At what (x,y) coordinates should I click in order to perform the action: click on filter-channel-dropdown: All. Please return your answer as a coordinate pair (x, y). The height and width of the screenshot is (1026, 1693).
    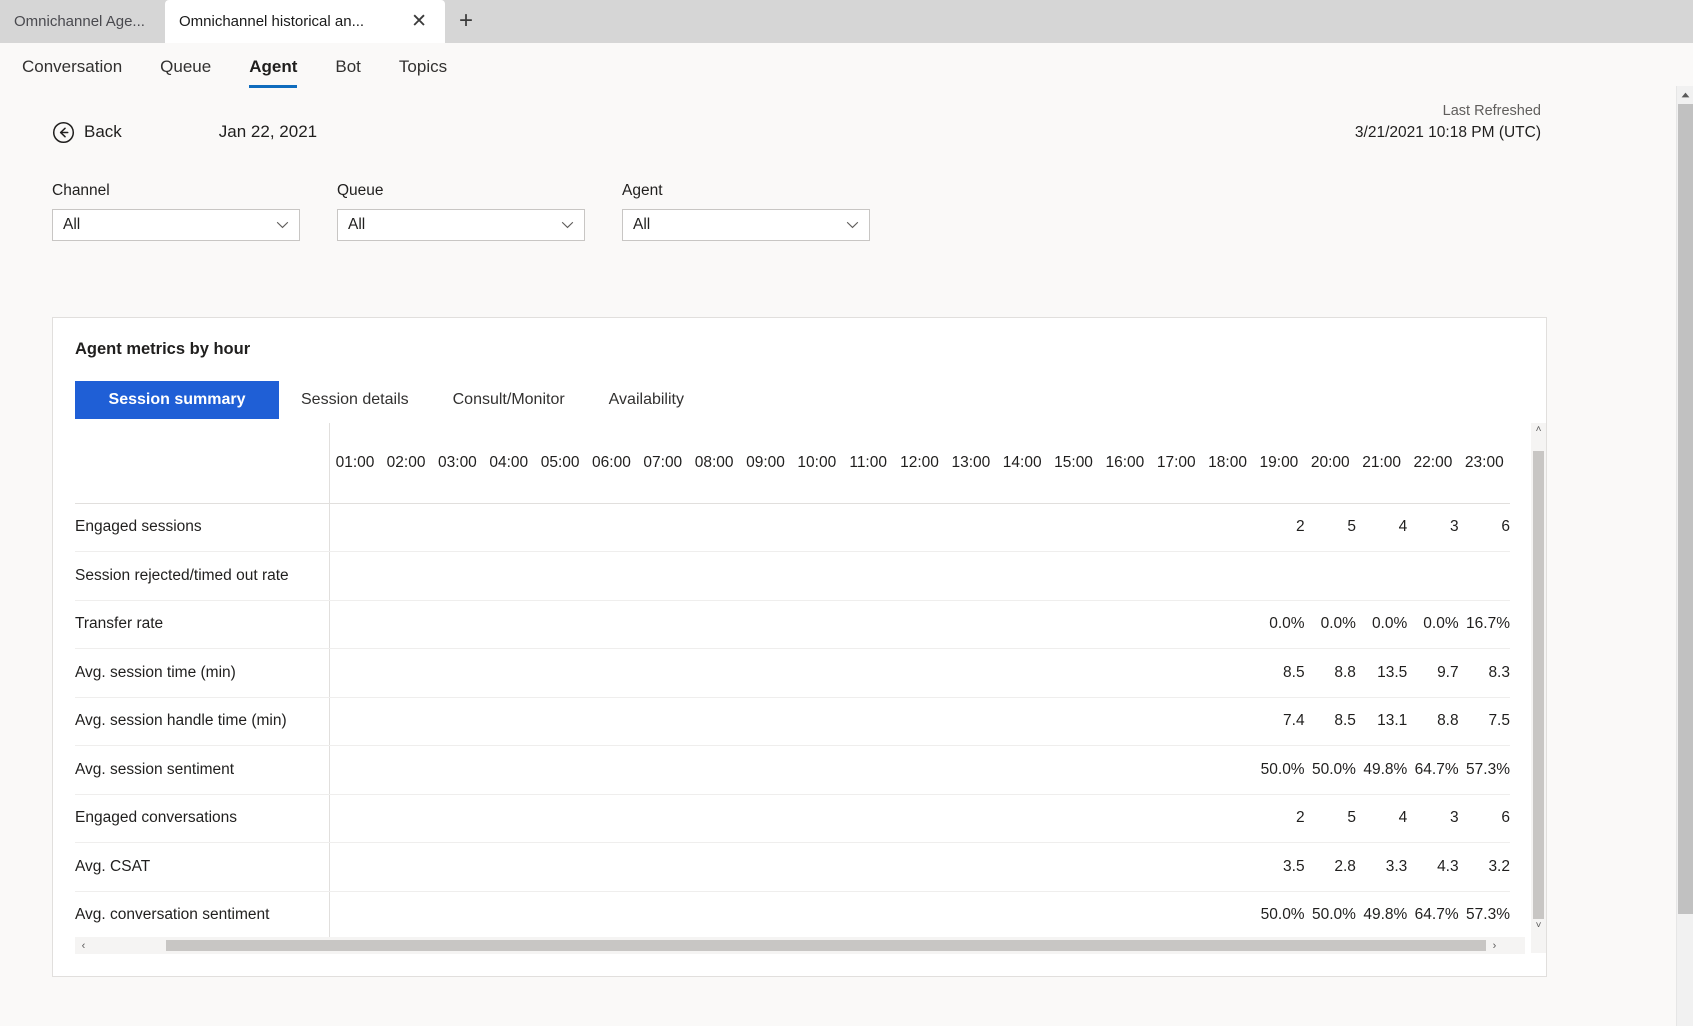
    Looking at the image, I should click on (176, 225).